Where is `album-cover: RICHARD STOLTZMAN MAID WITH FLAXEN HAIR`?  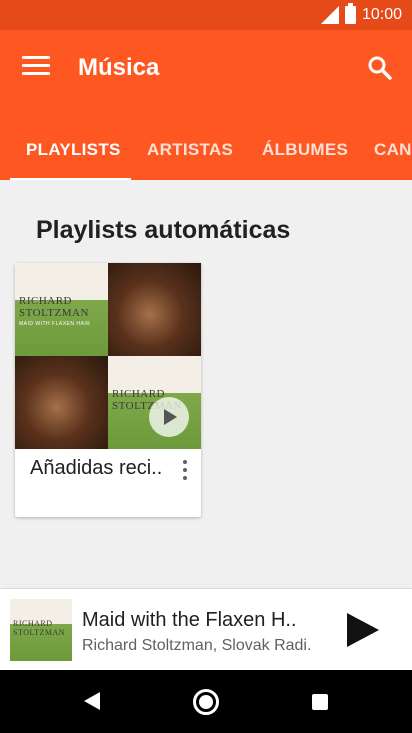
album-cover: RICHARD STOLTZMAN MAID WITH FLAXEN HAIR is located at coordinates (61, 309).